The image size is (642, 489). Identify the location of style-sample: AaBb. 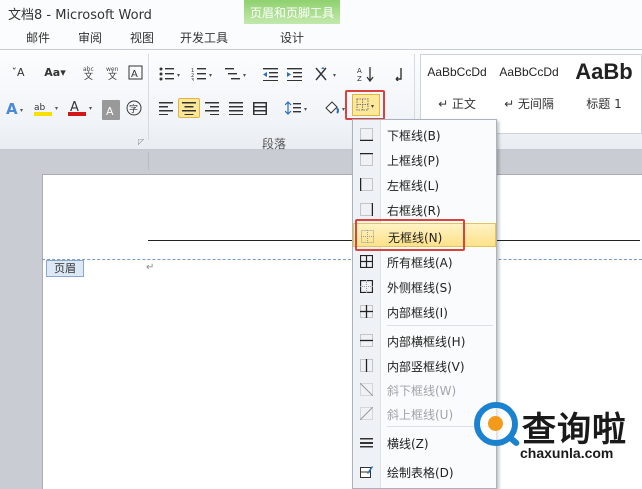
(604, 71).